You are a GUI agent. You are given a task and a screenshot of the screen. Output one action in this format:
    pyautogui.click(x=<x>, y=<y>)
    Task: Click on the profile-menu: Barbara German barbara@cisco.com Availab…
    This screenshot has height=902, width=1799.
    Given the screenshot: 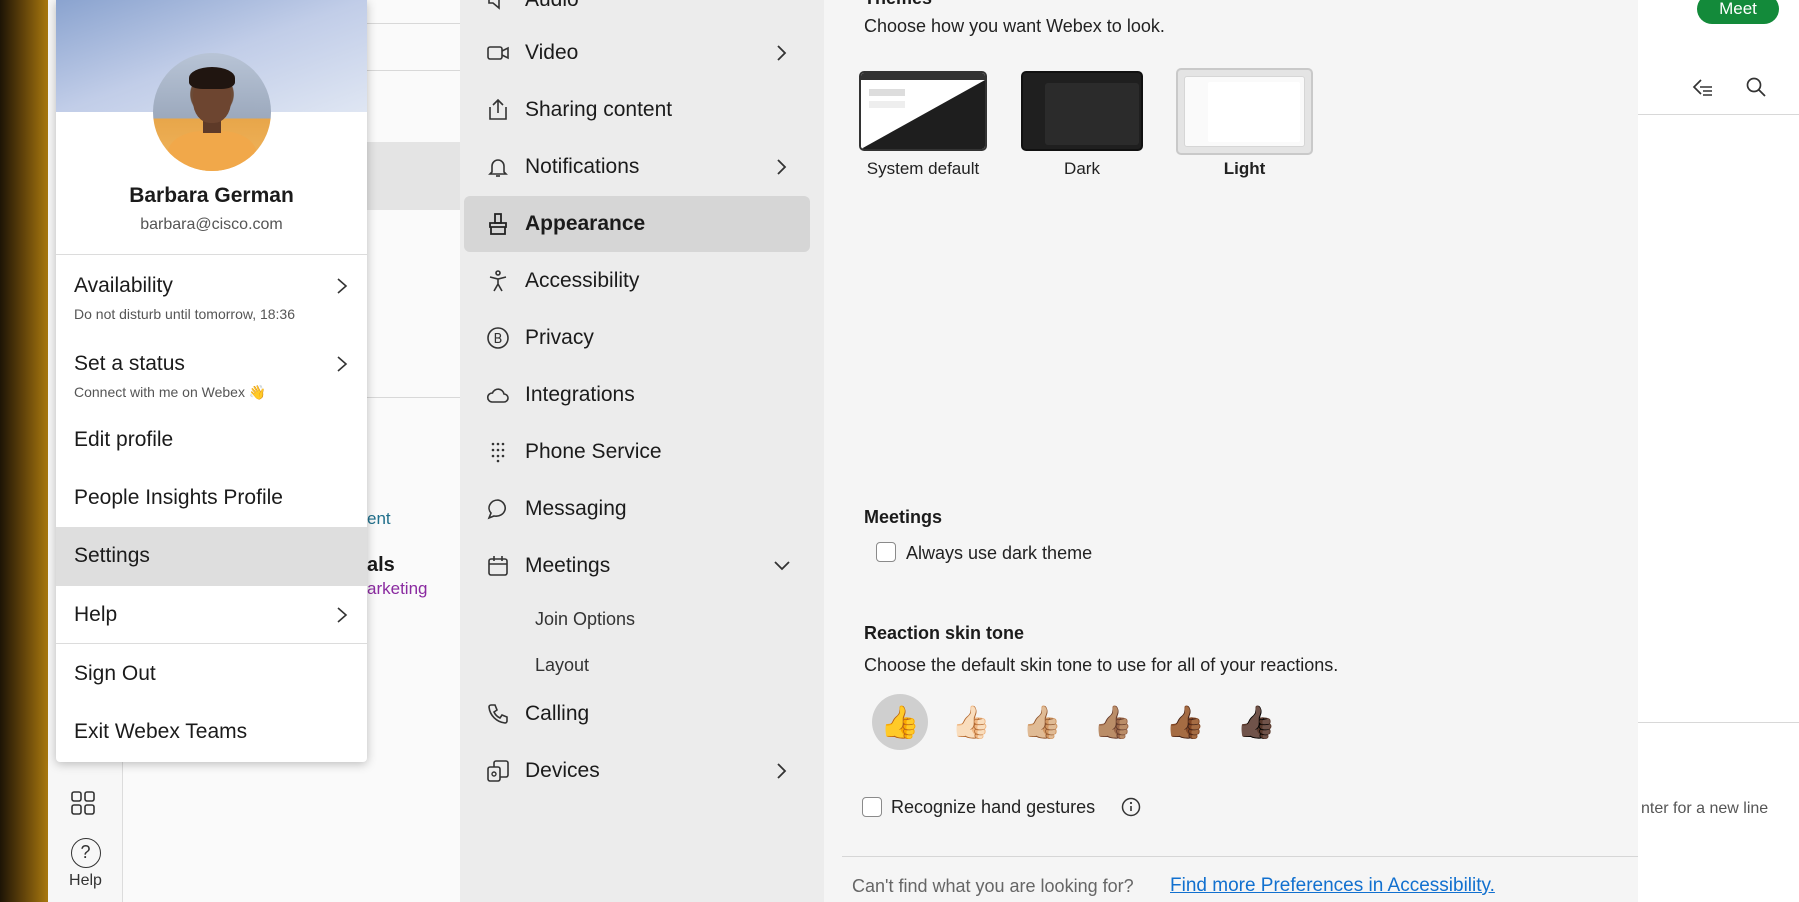 What is the action you would take?
    pyautogui.click(x=211, y=381)
    